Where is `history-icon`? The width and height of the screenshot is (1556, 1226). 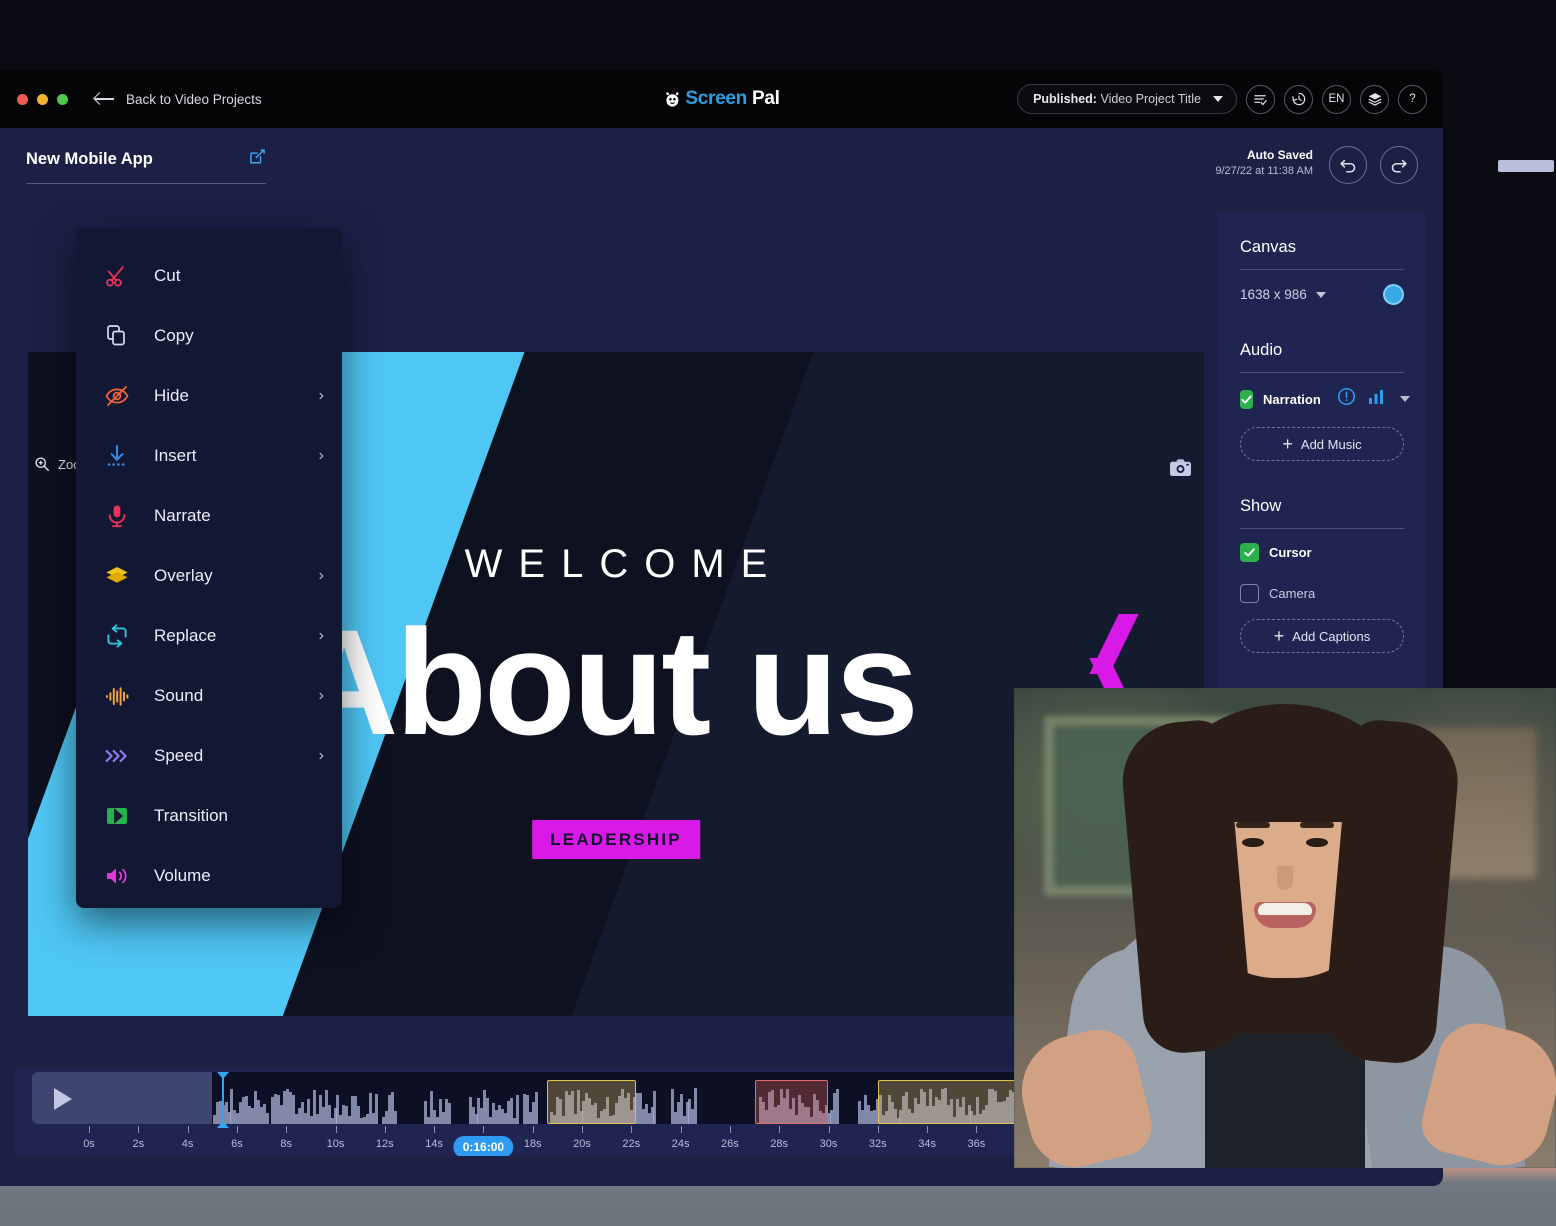
history-icon is located at coordinates (1298, 99).